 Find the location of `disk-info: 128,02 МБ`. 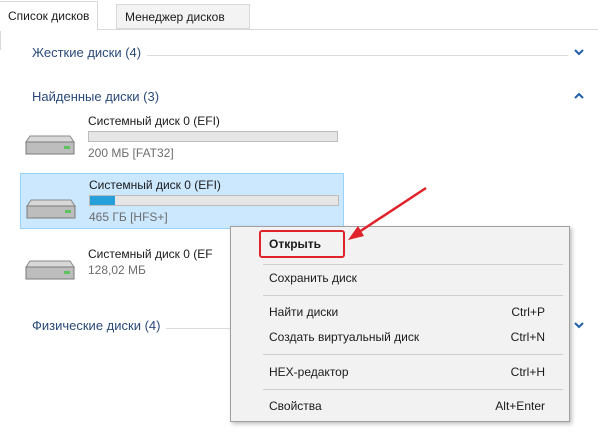

disk-info: 128,02 МБ is located at coordinates (117, 270).